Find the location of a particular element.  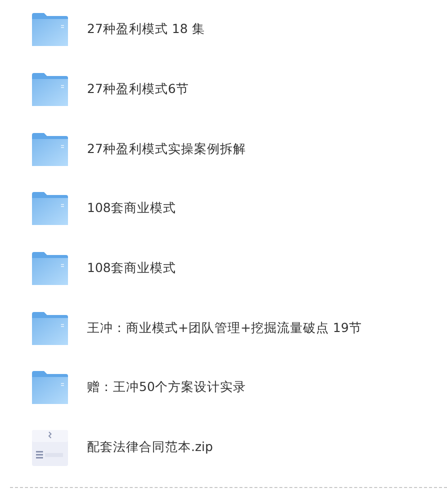

file-name: 27种盈利模式 18 集 is located at coordinates (146, 29).